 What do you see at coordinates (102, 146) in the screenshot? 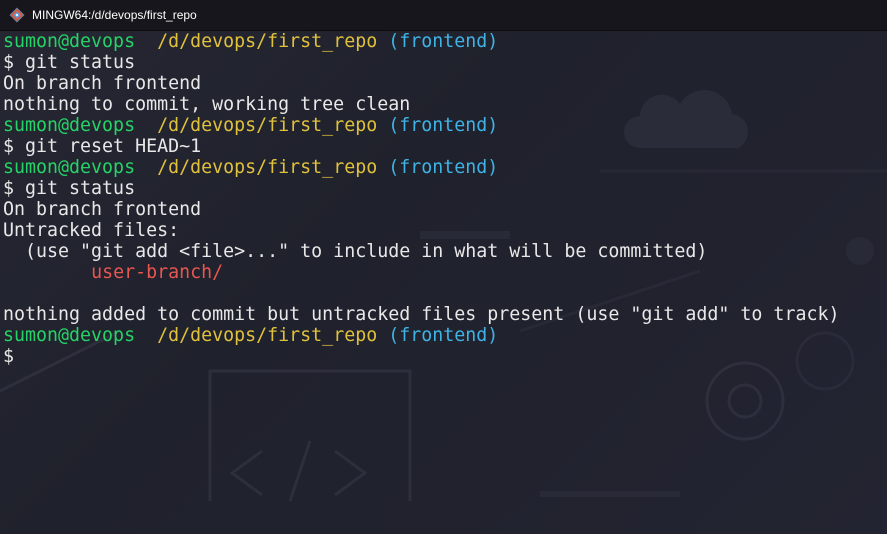
I see `output-line: $ git reset HEAD~1` at bounding box center [102, 146].